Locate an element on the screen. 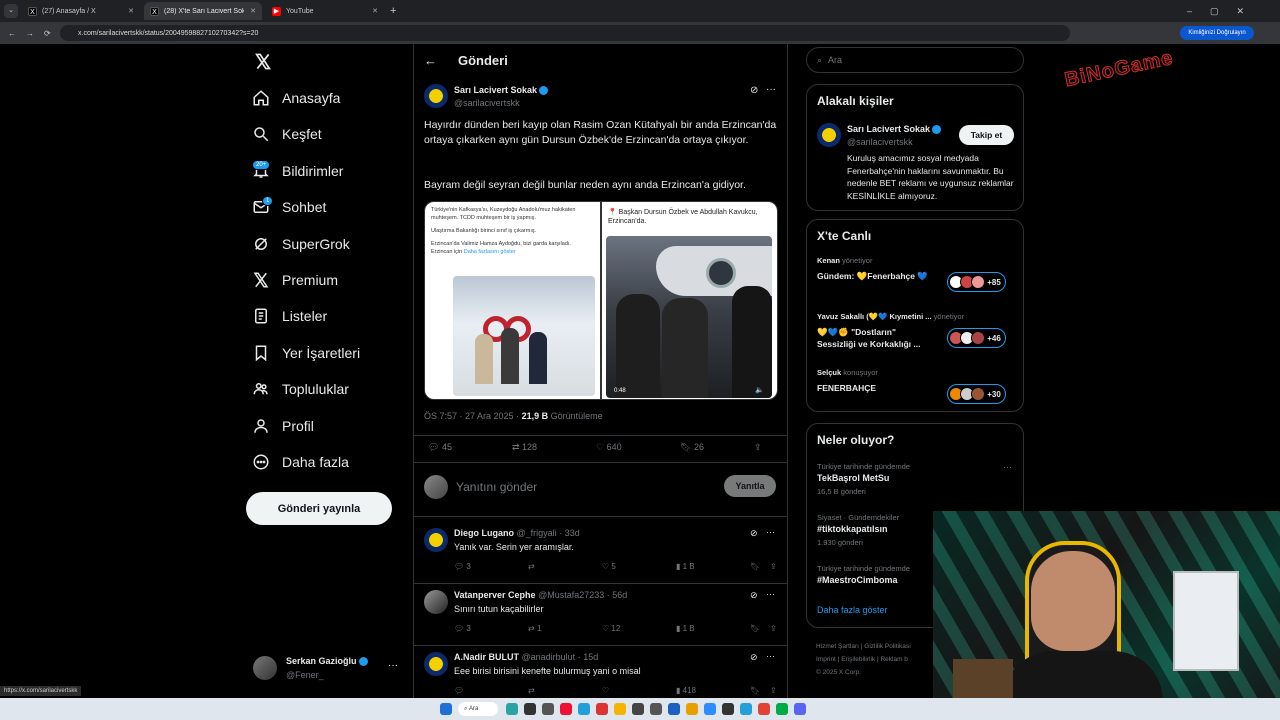  post-button: Gönderi yayınla is located at coordinates (319, 508).